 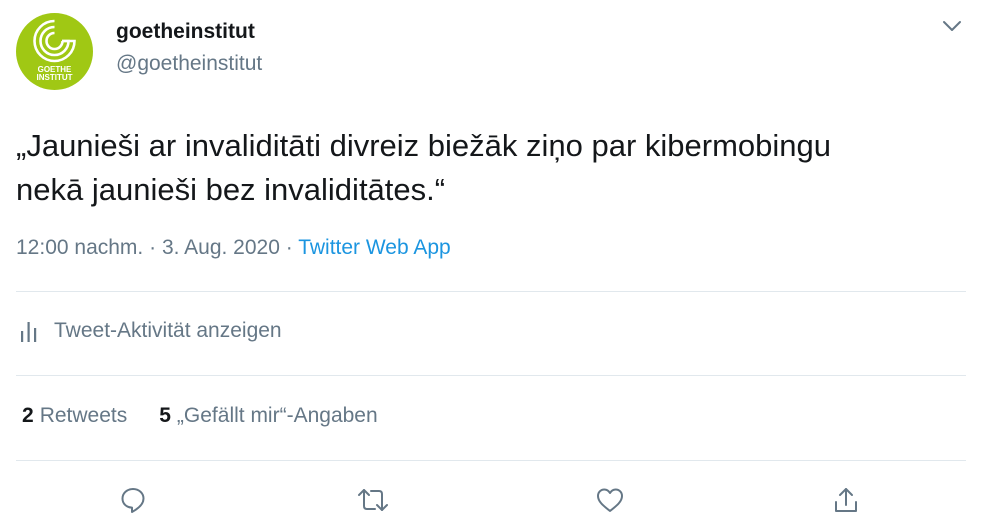 What do you see at coordinates (221, 247) in the screenshot?
I see `tweet-date: 3. Aug. 2020` at bounding box center [221, 247].